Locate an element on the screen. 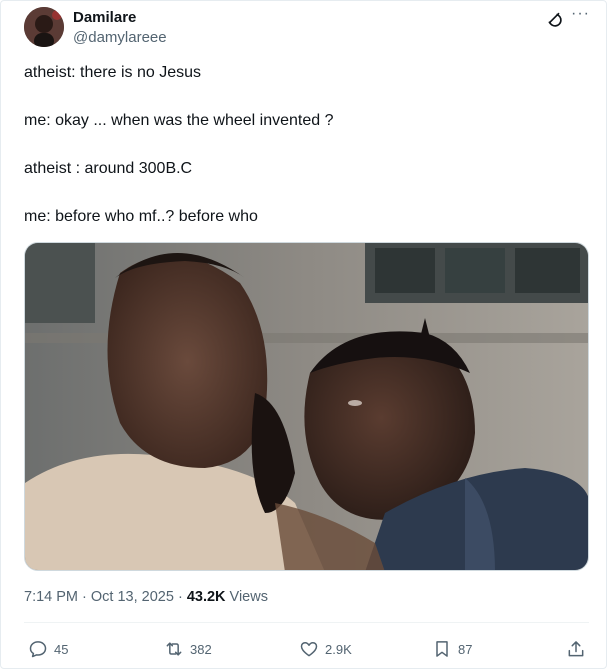  repost-button: 382 is located at coordinates (188, 649).